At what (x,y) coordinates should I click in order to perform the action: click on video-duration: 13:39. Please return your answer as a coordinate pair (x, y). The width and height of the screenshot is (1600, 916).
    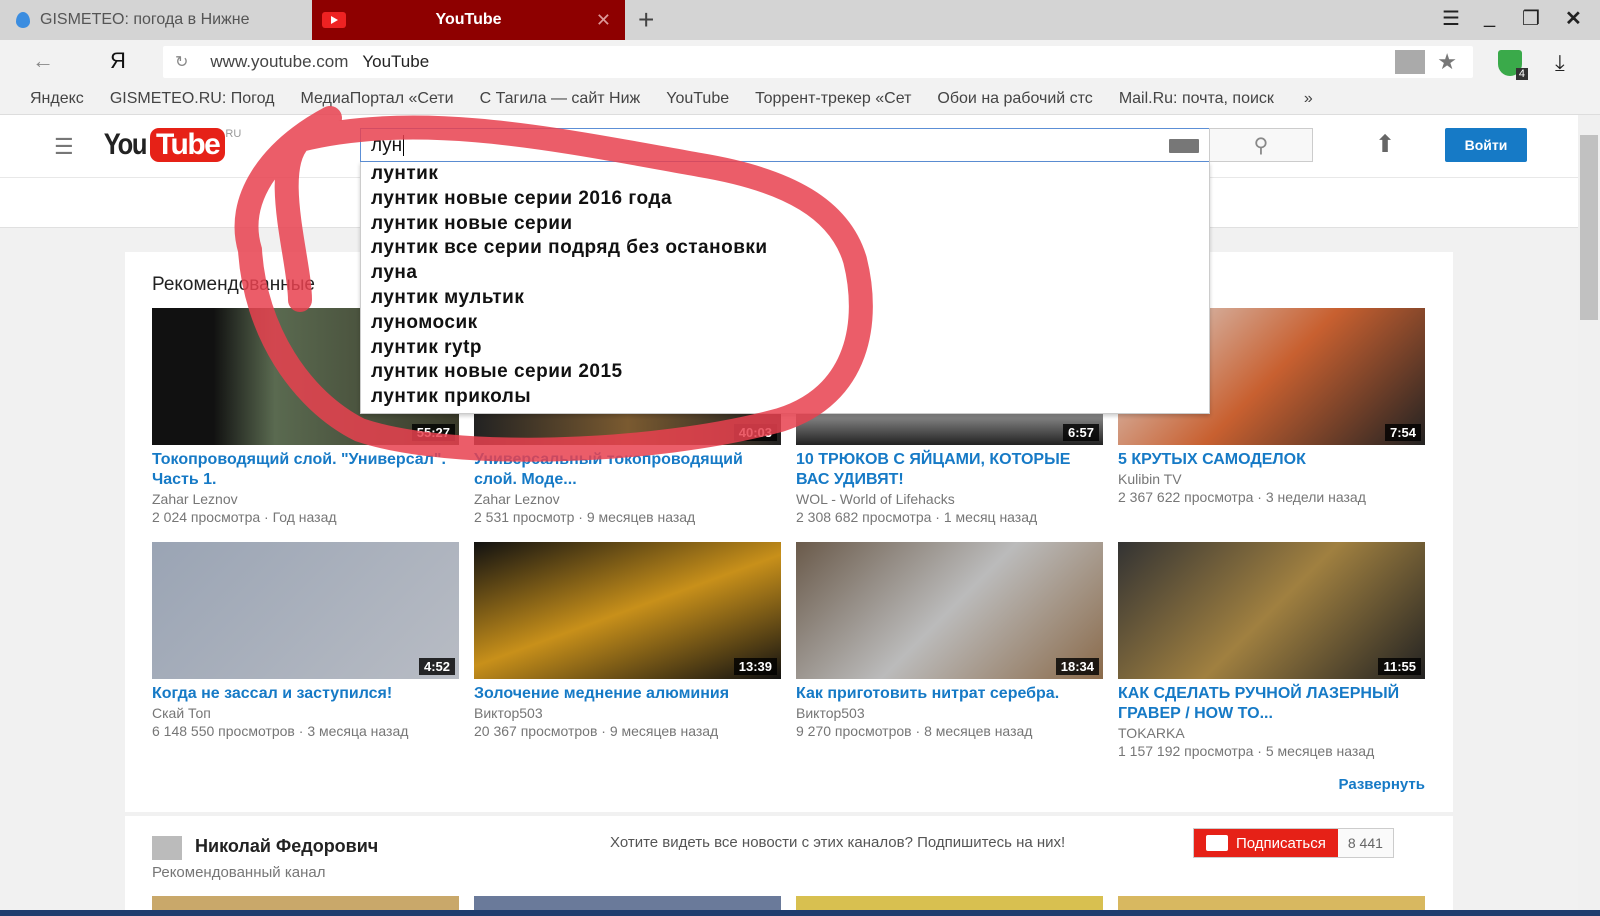
    Looking at the image, I should click on (755, 666).